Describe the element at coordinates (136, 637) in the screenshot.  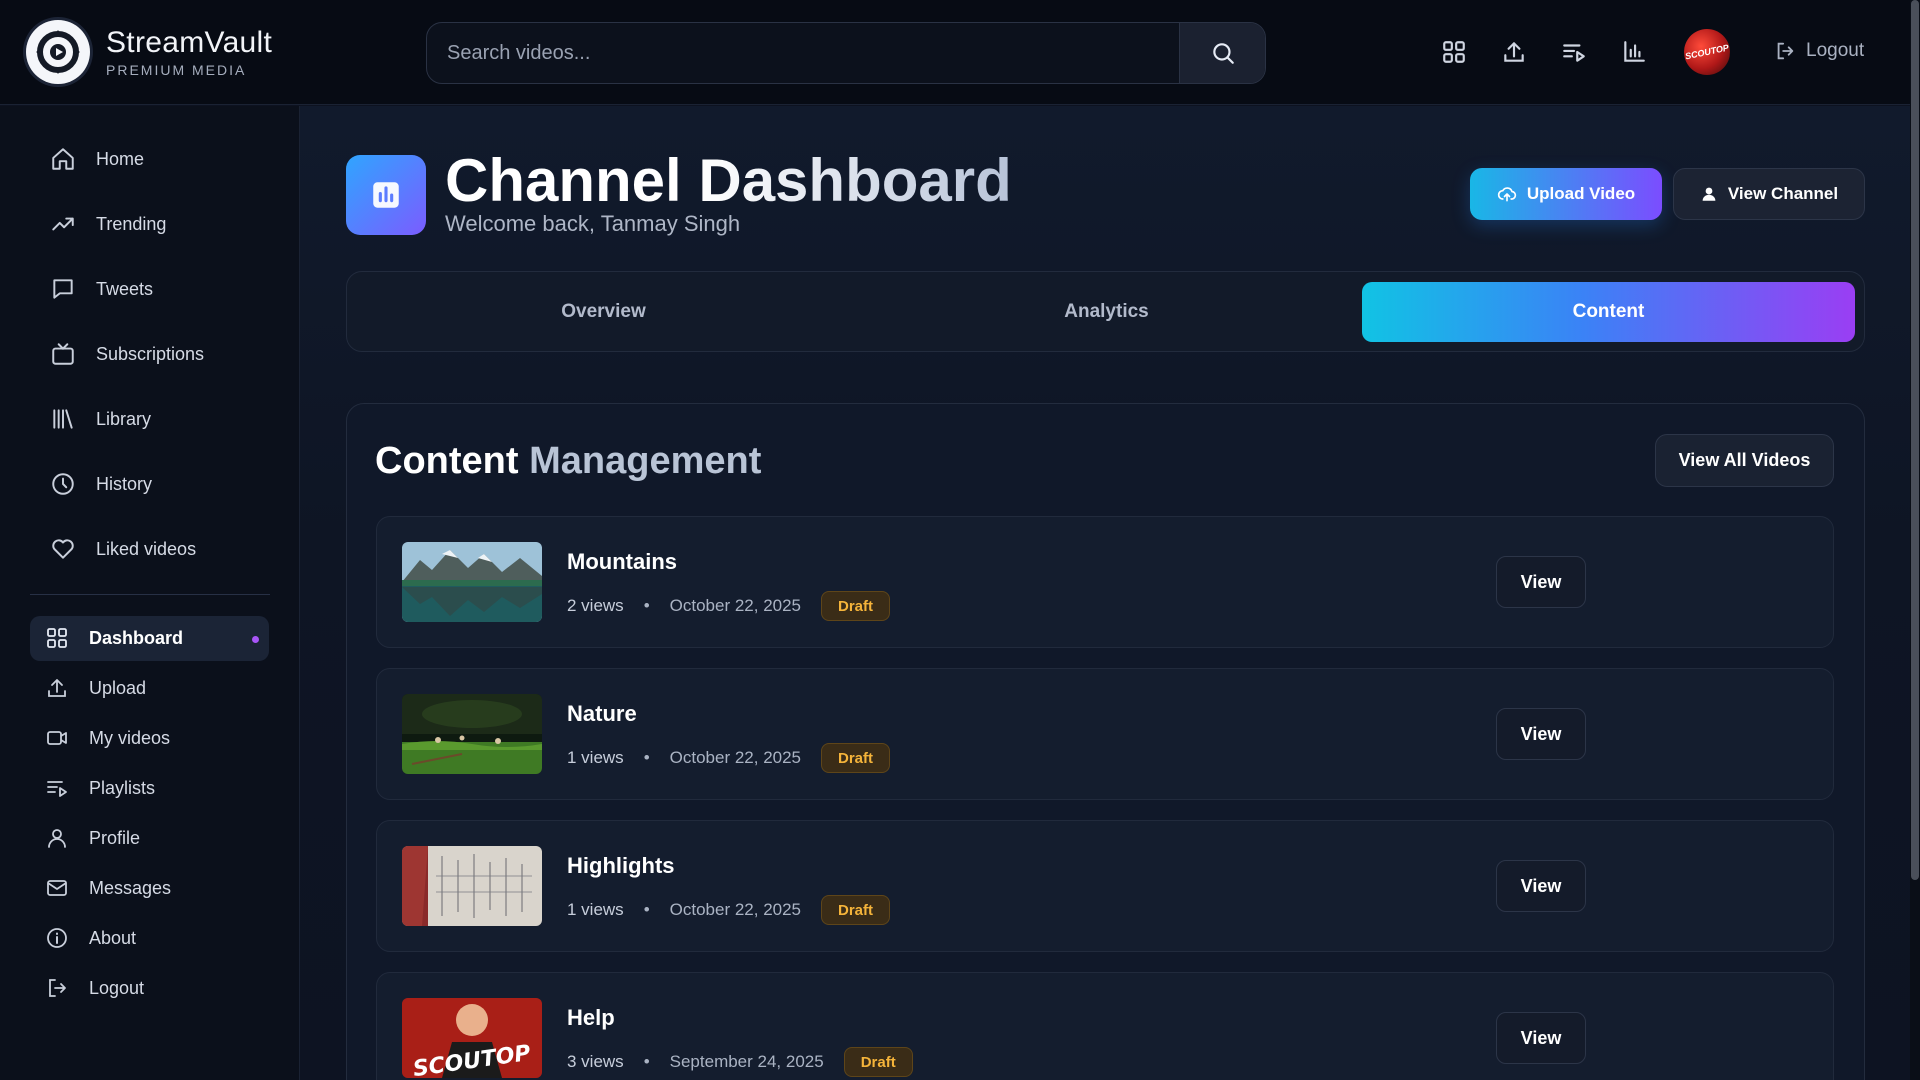
I see `sidebar-item-label: Dashboard` at that location.